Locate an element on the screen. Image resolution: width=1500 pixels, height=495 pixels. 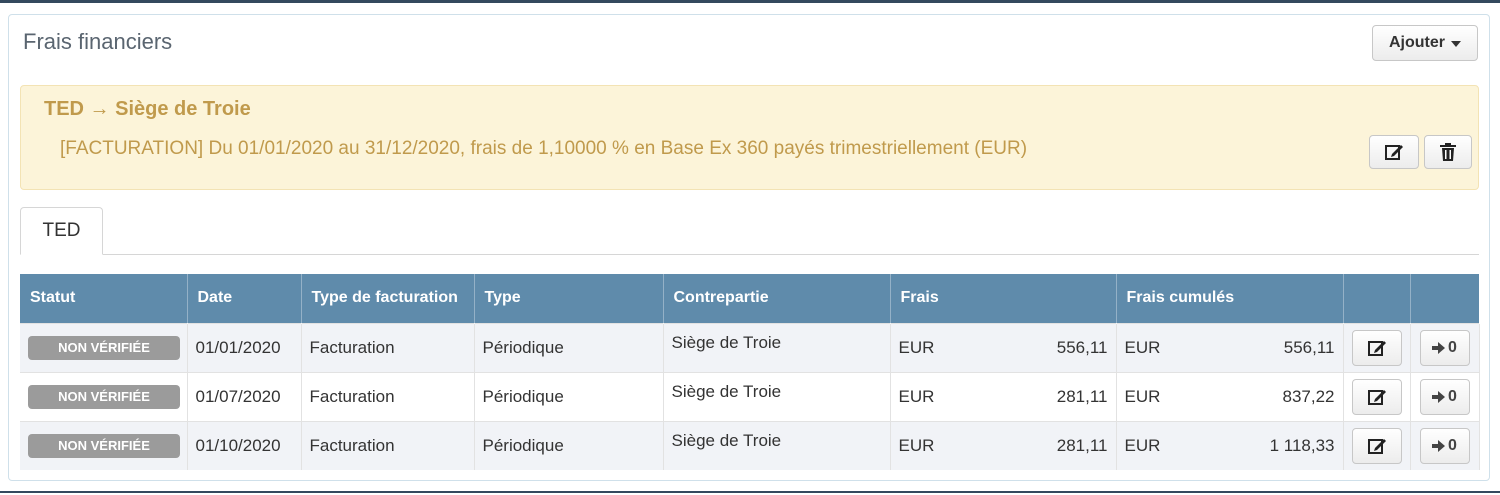
trash-icon is located at coordinates (1448, 152).